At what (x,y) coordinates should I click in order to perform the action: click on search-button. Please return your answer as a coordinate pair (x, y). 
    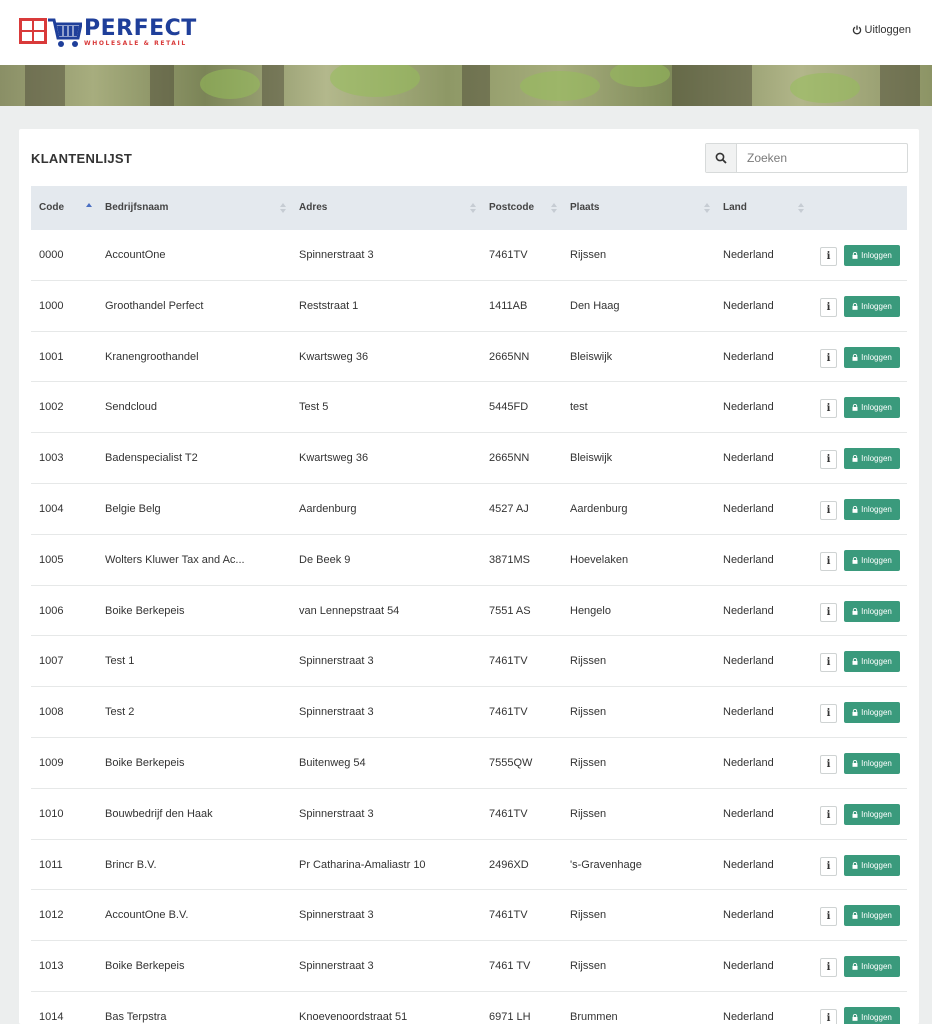
    Looking at the image, I should click on (721, 158).